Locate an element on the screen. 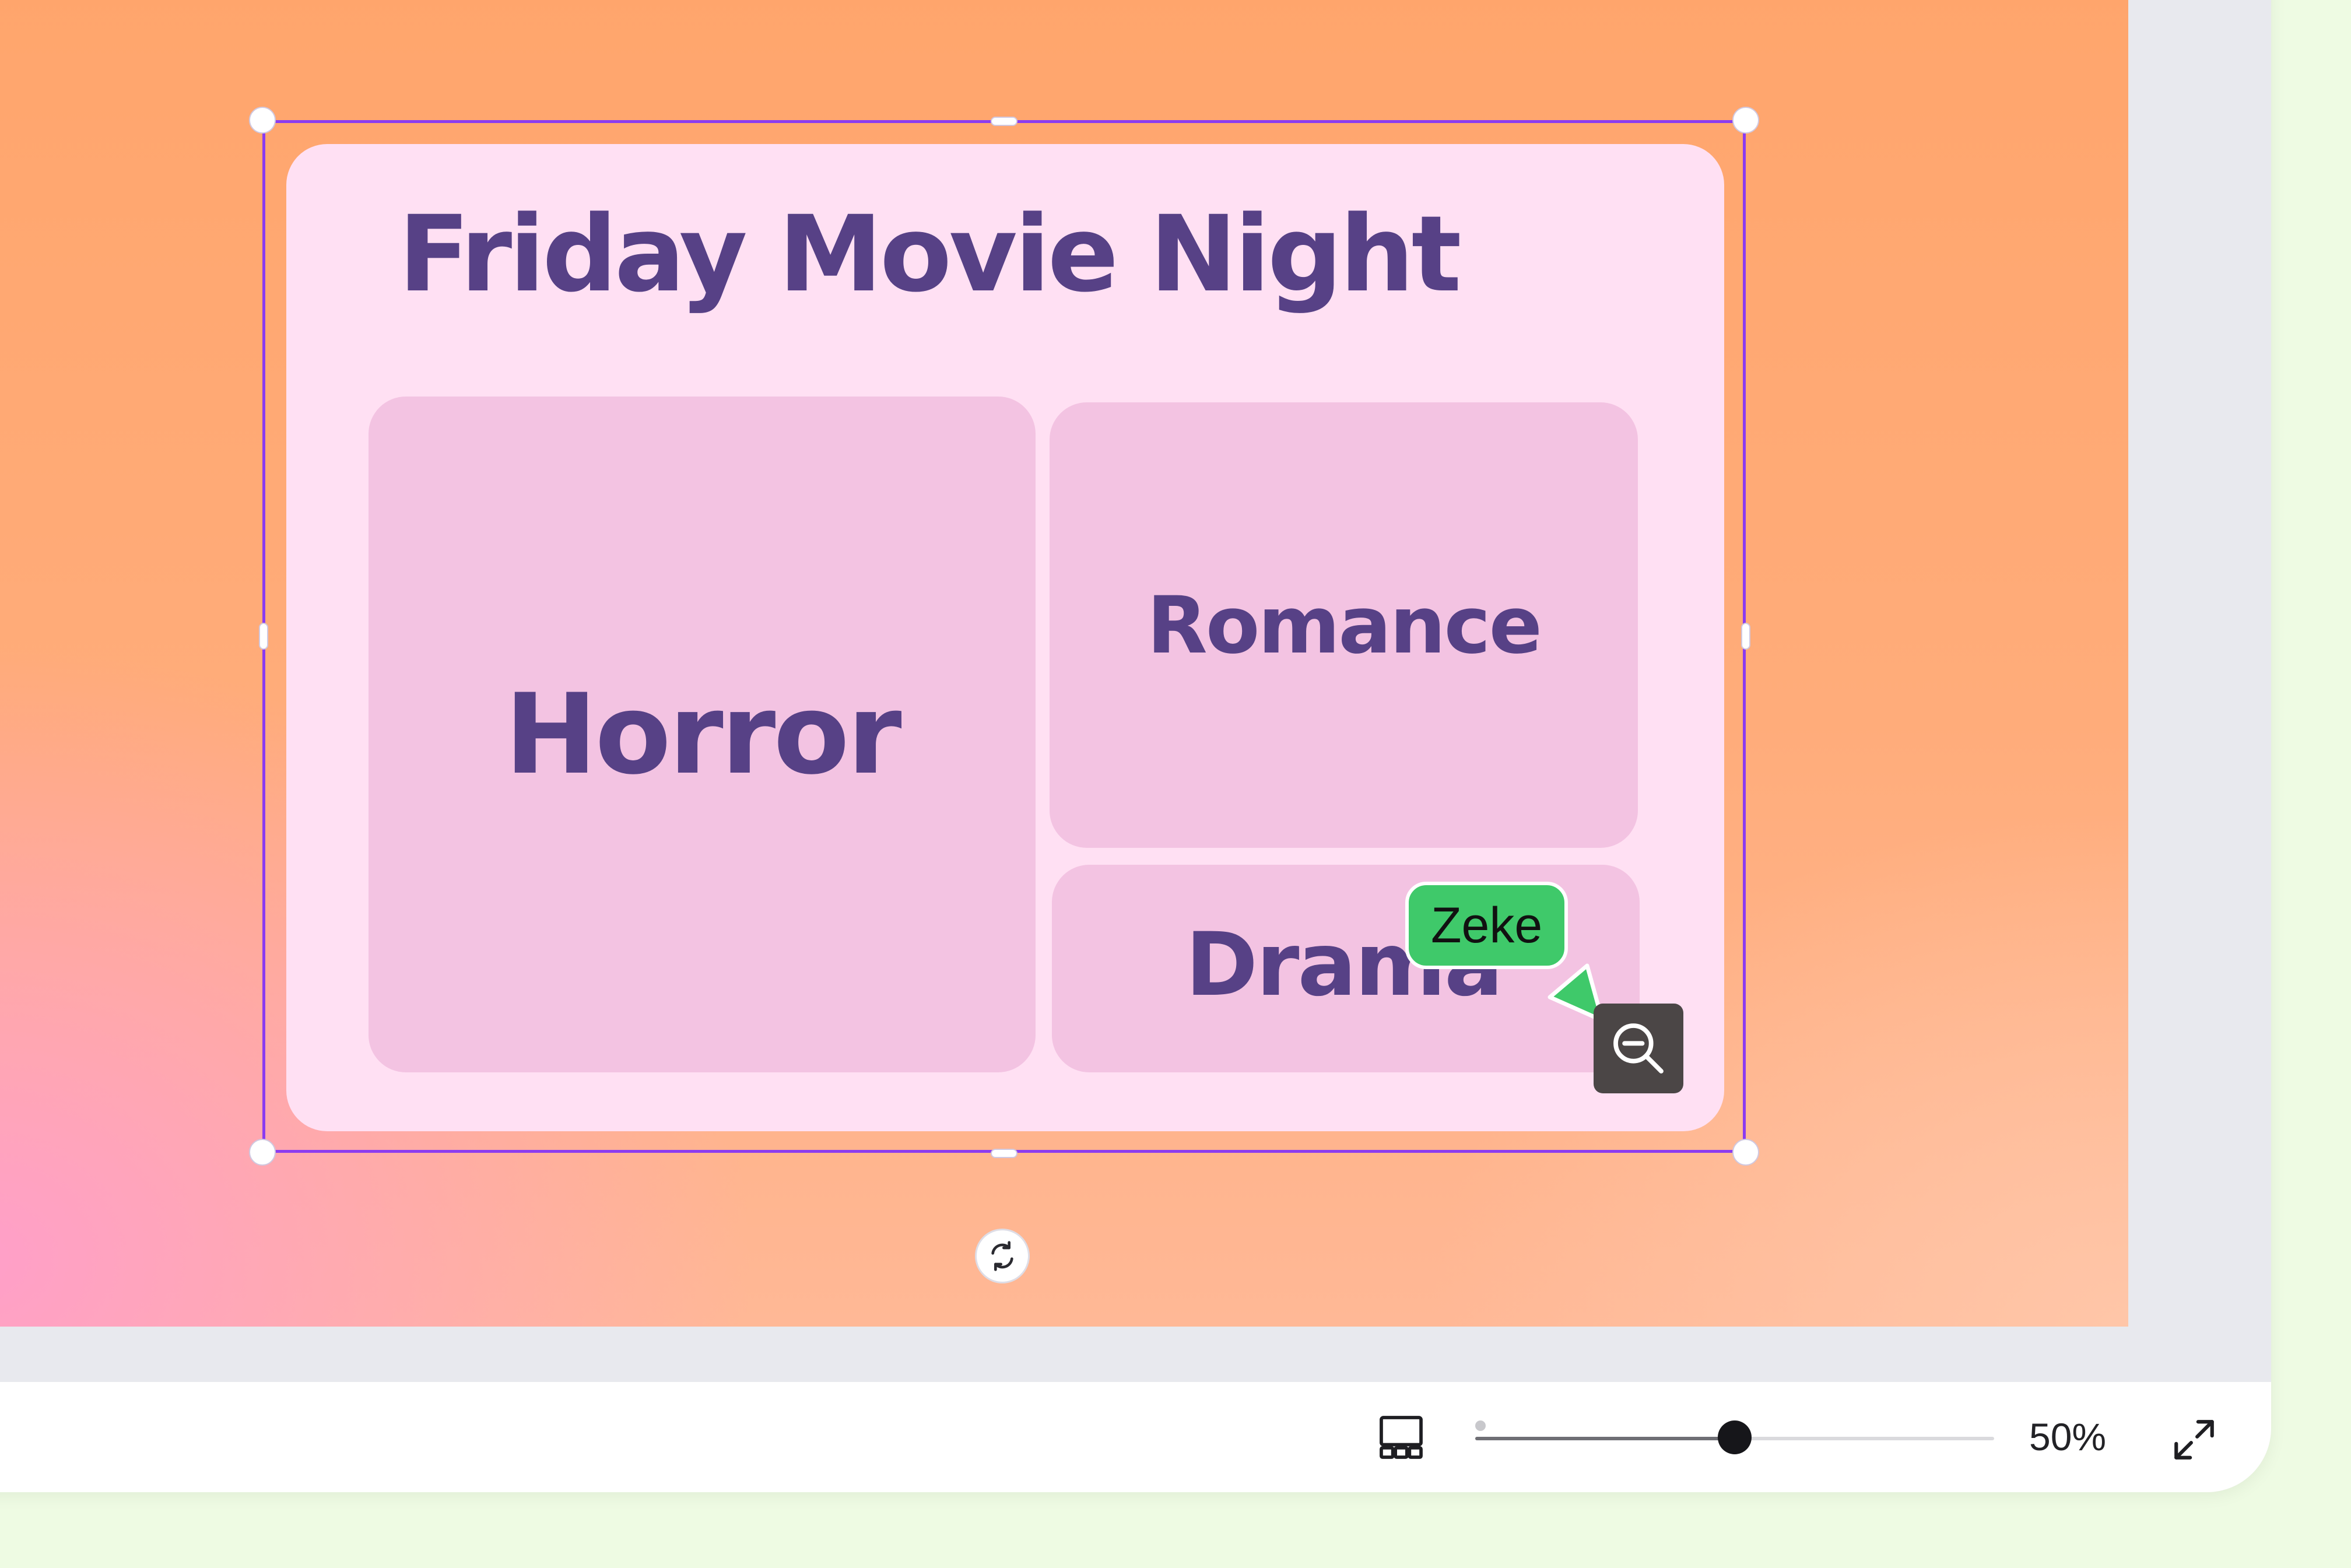 The image size is (2351, 1568). resize-handle-left is located at coordinates (263, 636).